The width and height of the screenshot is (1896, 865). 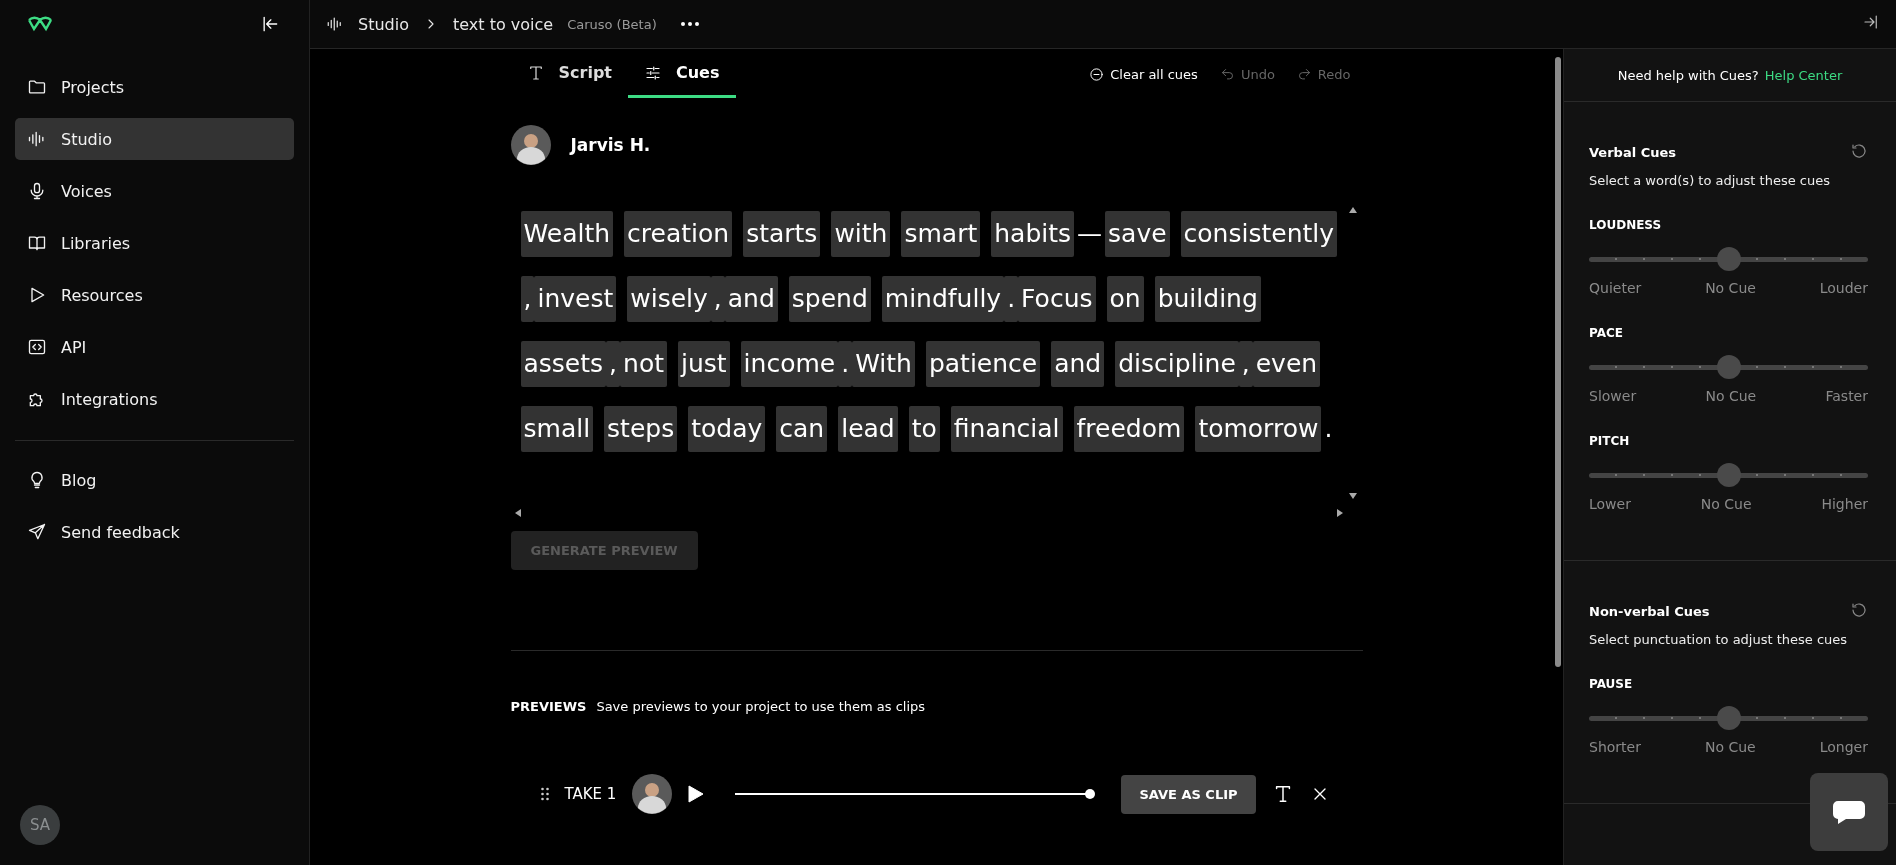 What do you see at coordinates (1339, 513) in the screenshot?
I see `scroll-right-icon` at bounding box center [1339, 513].